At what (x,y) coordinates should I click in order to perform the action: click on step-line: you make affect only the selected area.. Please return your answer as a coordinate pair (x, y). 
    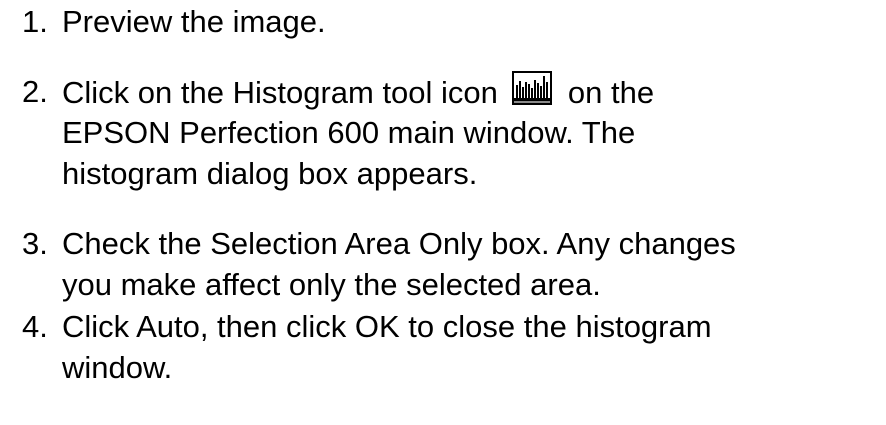
    Looking at the image, I should click on (331, 284).